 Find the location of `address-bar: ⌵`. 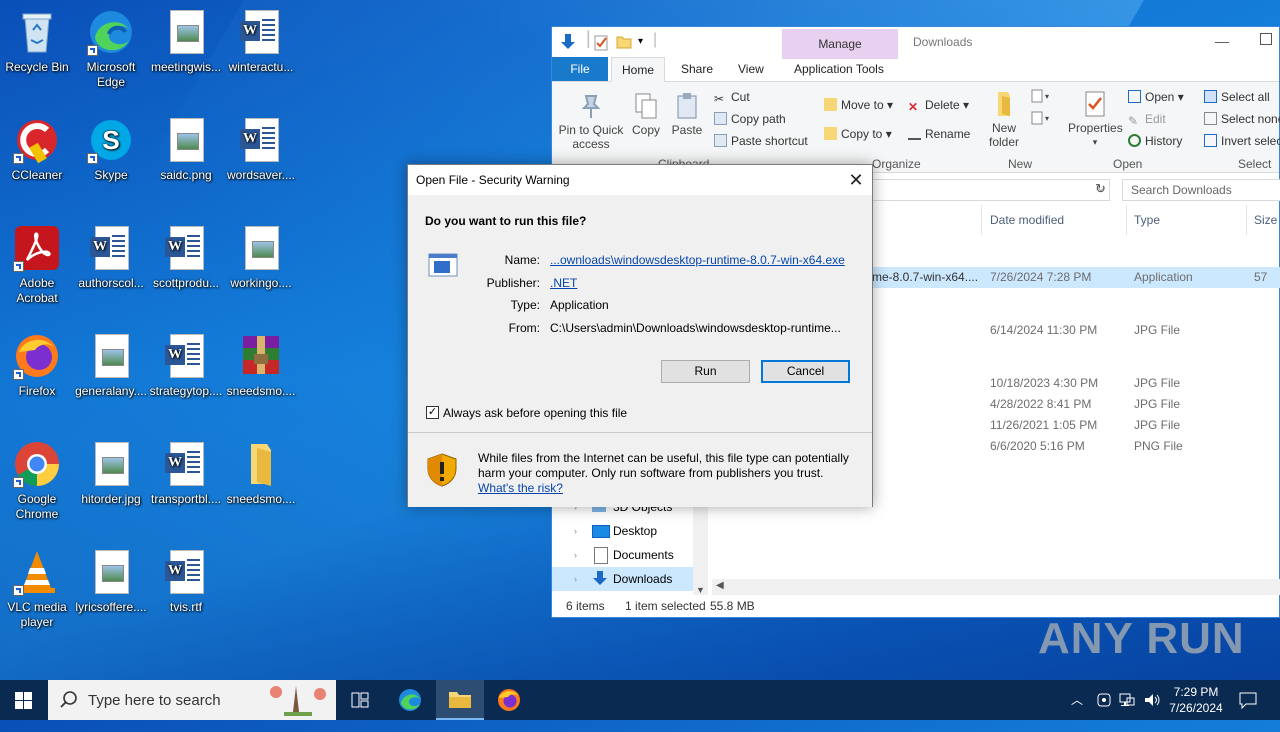

address-bar: ⌵ is located at coordinates (990, 190).